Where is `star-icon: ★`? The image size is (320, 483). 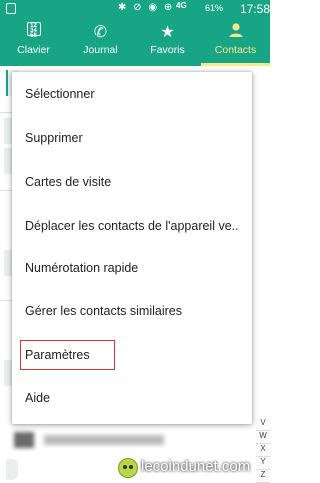
star-icon: ★ is located at coordinates (167, 32).